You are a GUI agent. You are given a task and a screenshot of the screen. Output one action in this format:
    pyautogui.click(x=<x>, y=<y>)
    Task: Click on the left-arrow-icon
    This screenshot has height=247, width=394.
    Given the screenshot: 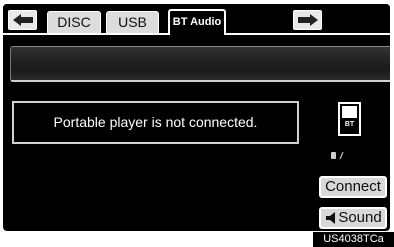 What is the action you would take?
    pyautogui.click(x=23, y=20)
    